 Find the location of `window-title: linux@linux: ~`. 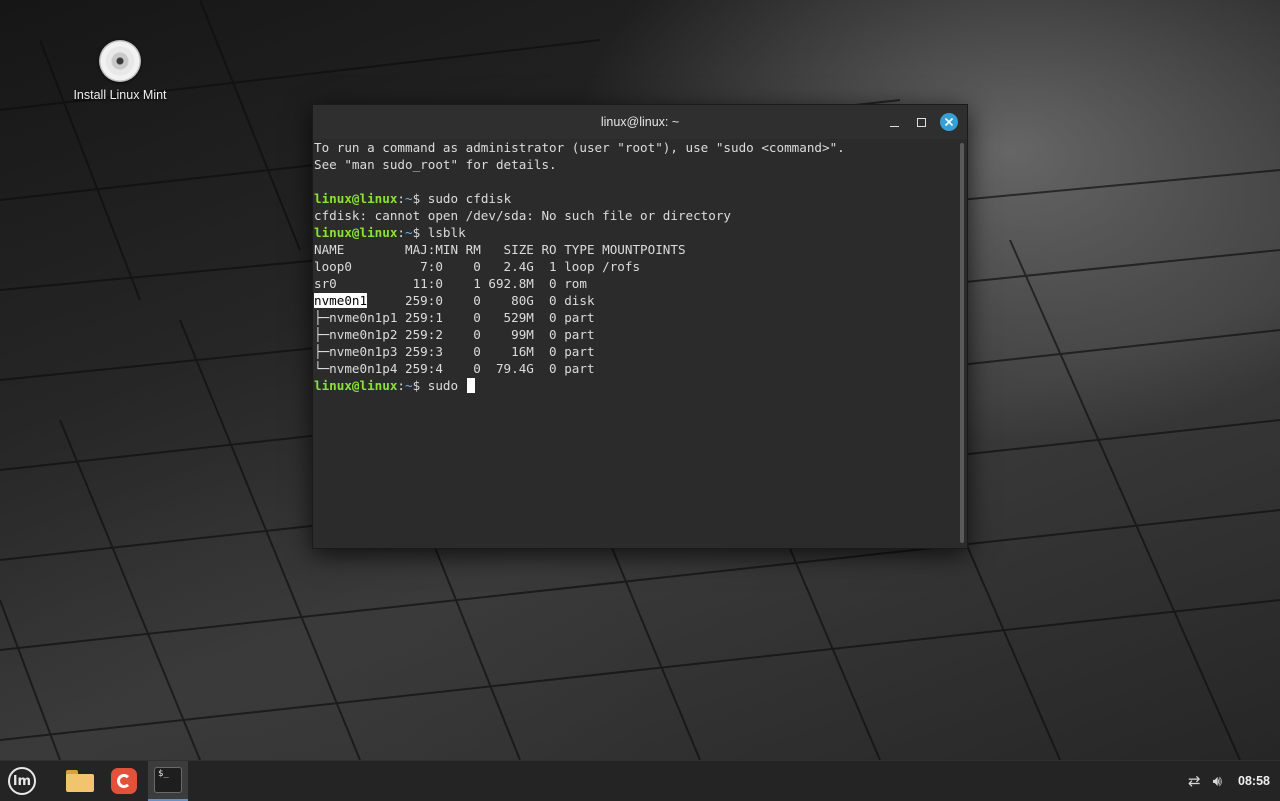

window-title: linux@linux: ~ is located at coordinates (640, 122).